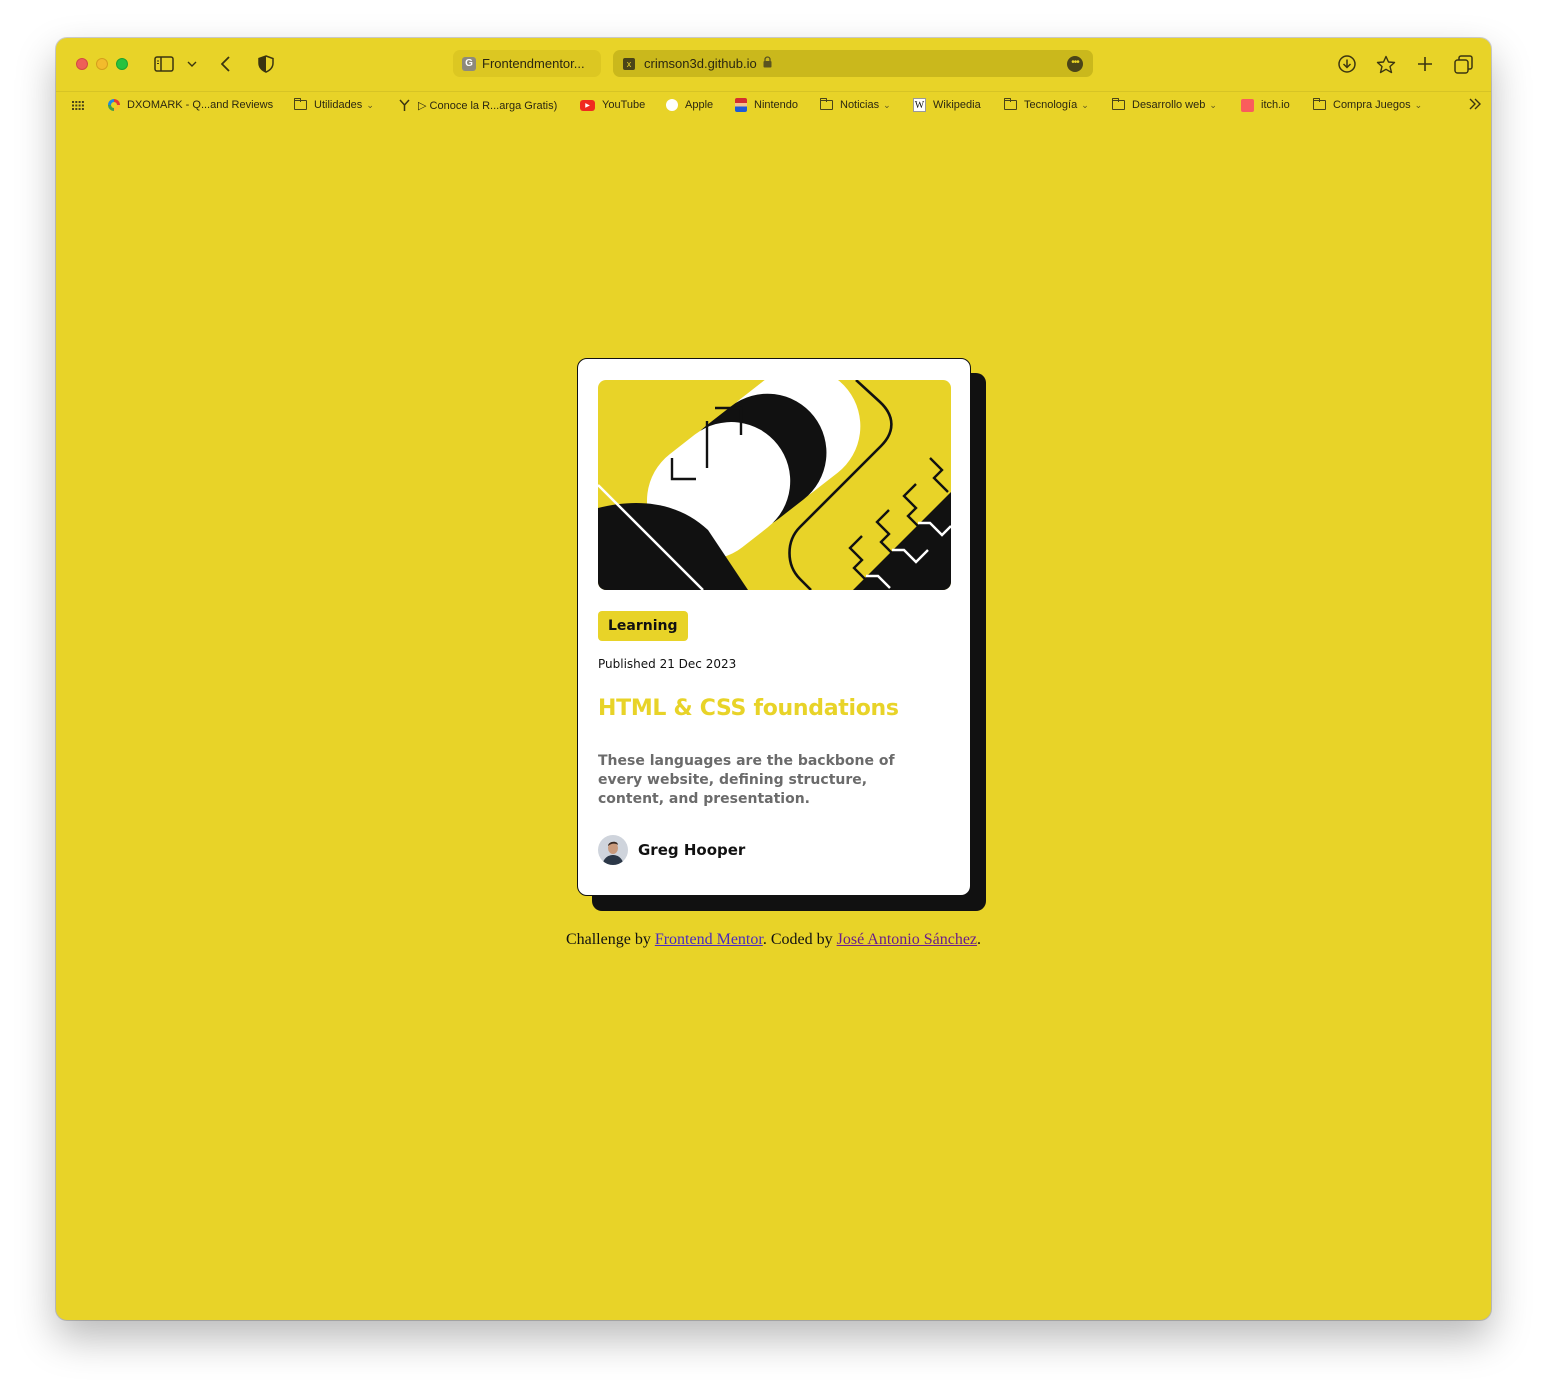  I want to click on bookmark-dxomark: DXOMARK - Q...and Reviews, so click(190, 105).